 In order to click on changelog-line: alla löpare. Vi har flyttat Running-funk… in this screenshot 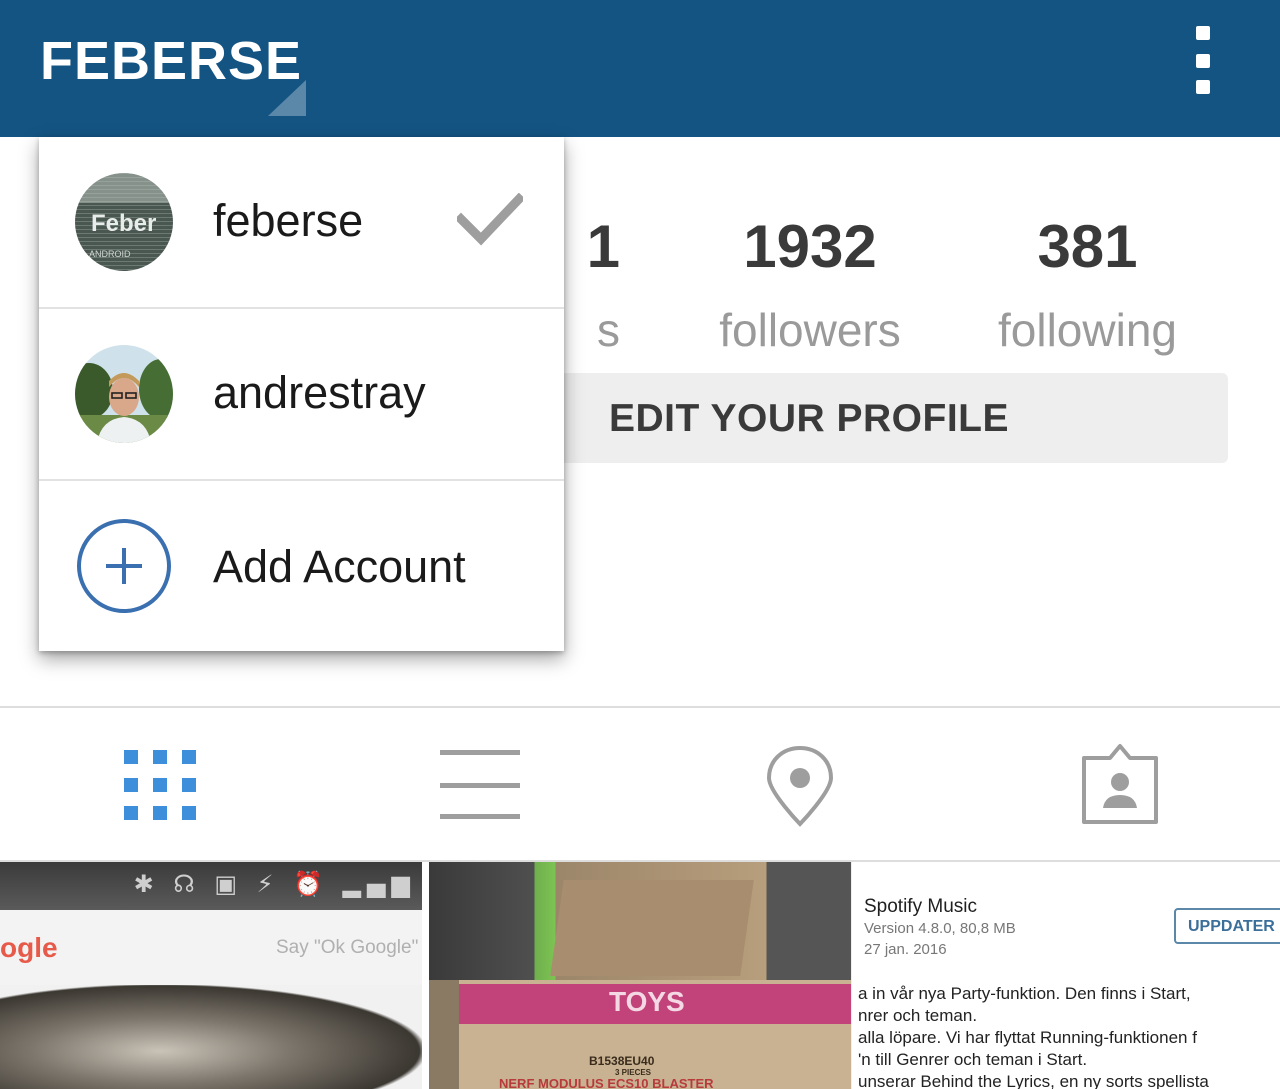, I will do `click(1027, 1037)`.